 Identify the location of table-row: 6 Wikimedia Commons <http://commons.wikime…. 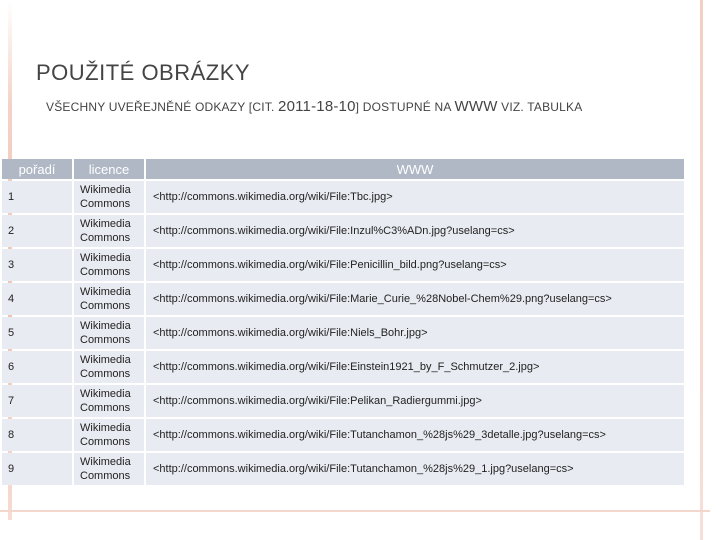
(343, 367).